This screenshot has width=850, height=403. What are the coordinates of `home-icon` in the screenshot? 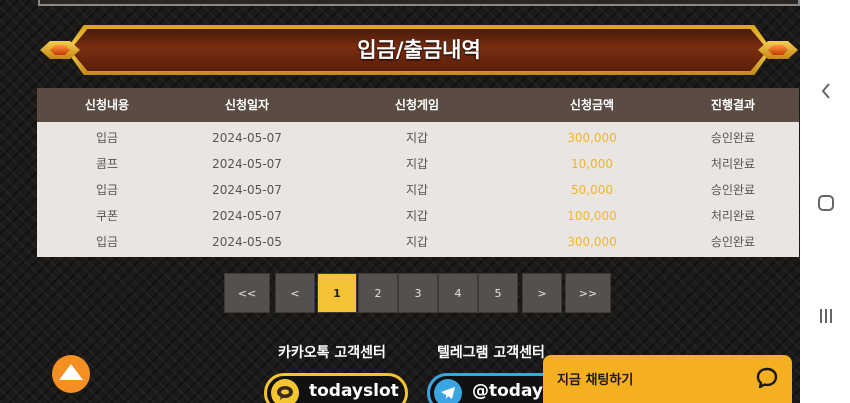 It's located at (826, 203).